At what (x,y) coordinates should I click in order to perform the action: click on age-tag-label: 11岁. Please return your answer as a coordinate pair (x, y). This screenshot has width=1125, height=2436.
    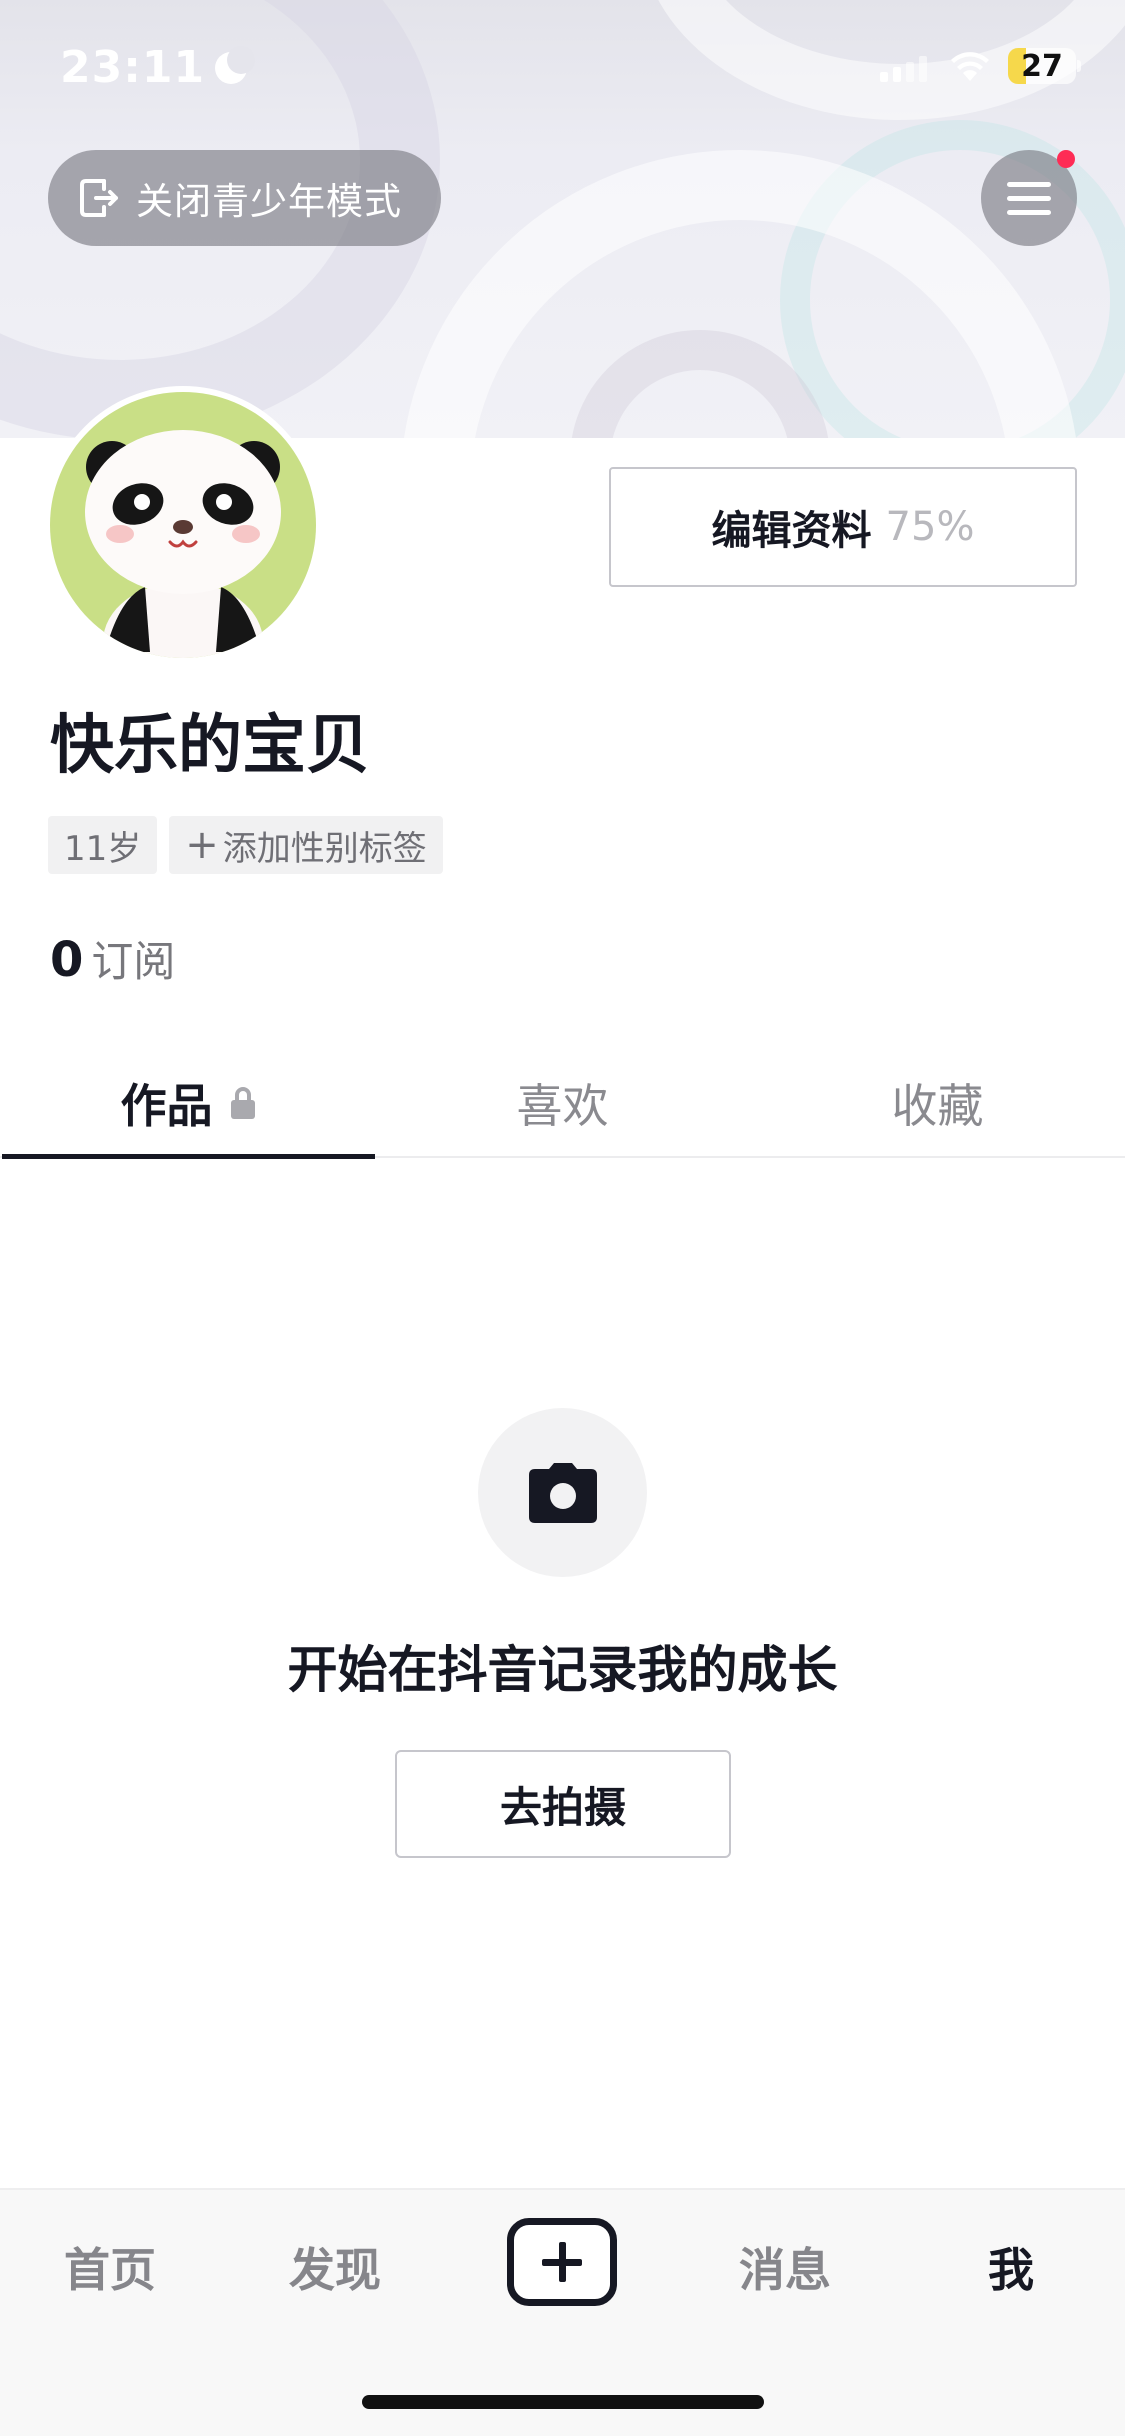
    Looking at the image, I should click on (103, 848).